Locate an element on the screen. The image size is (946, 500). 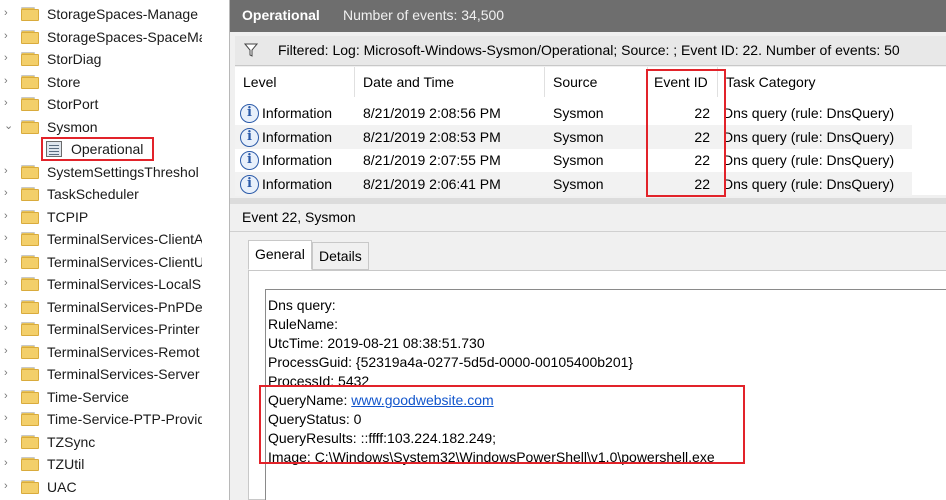
tree-item: › TerminalServices-ClientA is located at coordinates (101, 239).